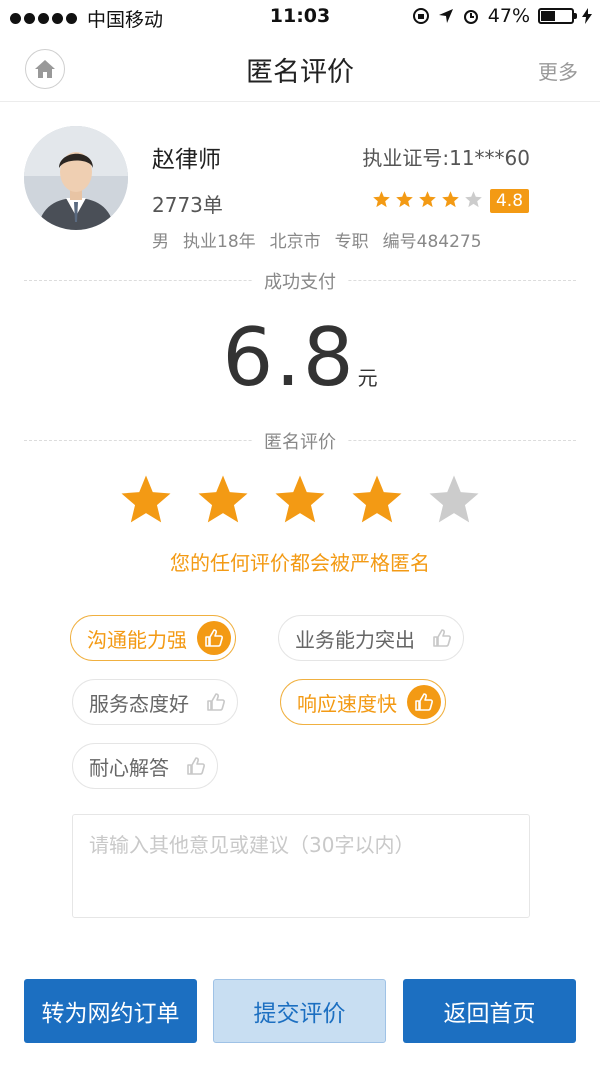 The width and height of the screenshot is (600, 1067). I want to click on lawyer-rating-stars, so click(427, 199).